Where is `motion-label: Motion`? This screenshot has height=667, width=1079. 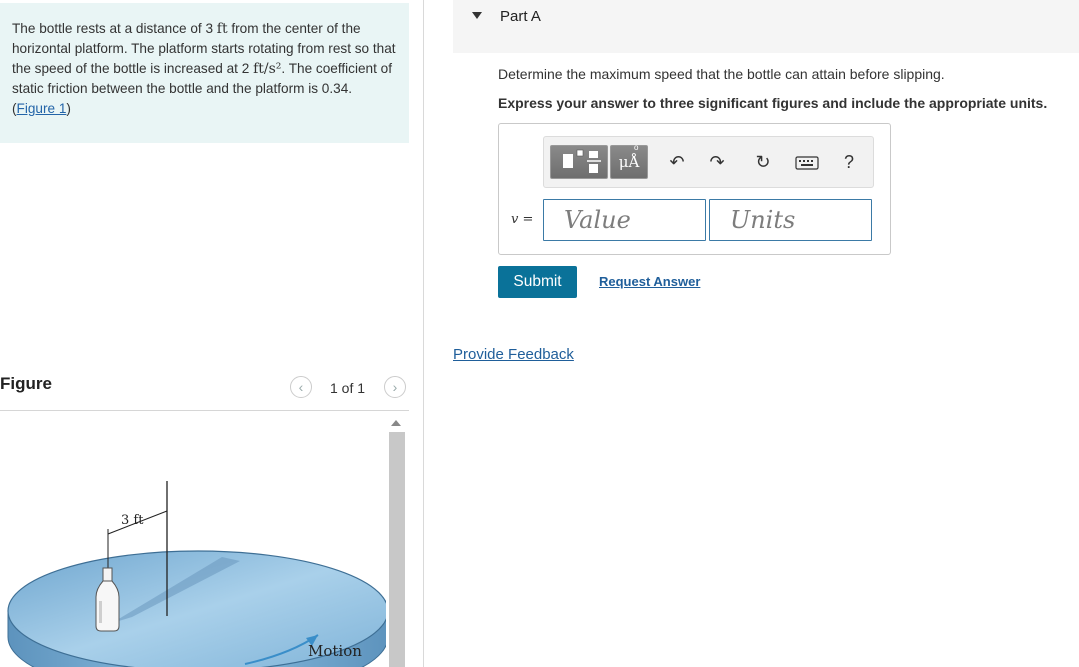 motion-label: Motion is located at coordinates (335, 651).